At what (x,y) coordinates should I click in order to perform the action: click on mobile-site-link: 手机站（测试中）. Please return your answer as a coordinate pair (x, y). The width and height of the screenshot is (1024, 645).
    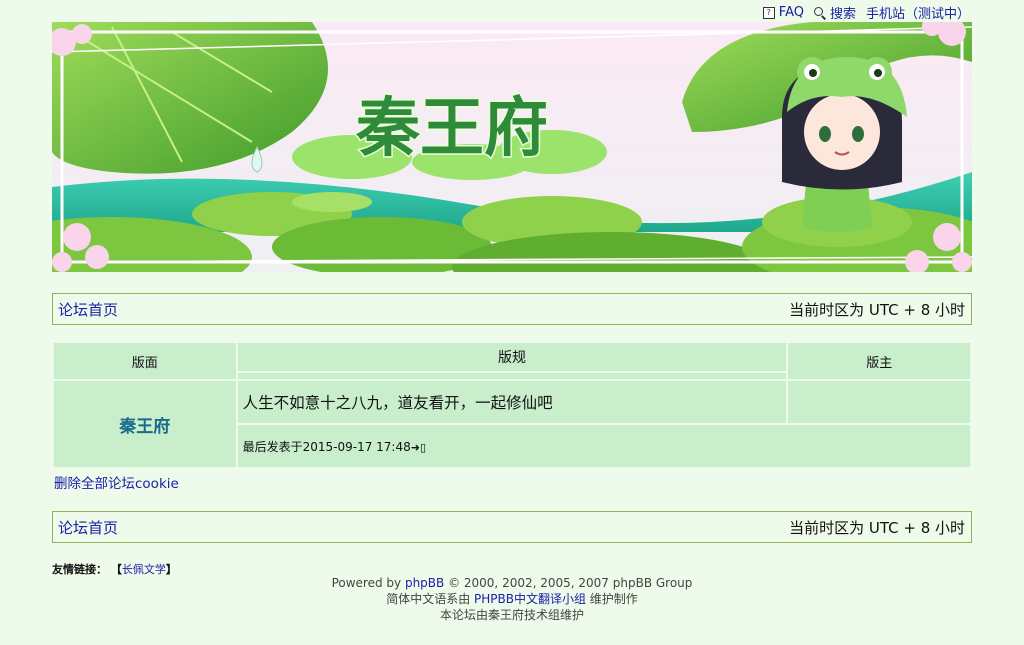
    Looking at the image, I should click on (918, 12).